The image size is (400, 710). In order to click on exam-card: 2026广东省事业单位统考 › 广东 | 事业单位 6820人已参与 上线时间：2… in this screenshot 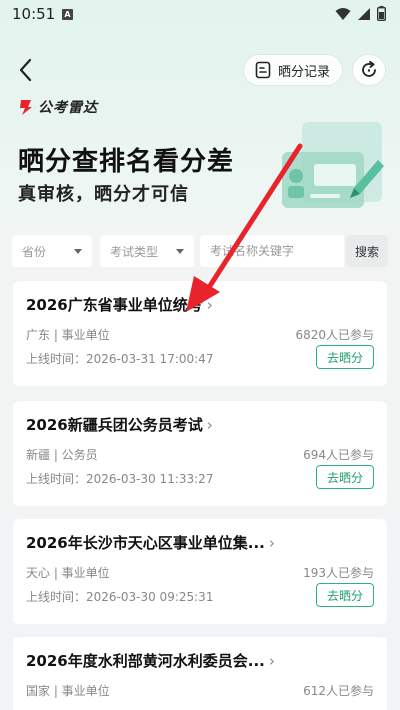, I will do `click(200, 333)`.